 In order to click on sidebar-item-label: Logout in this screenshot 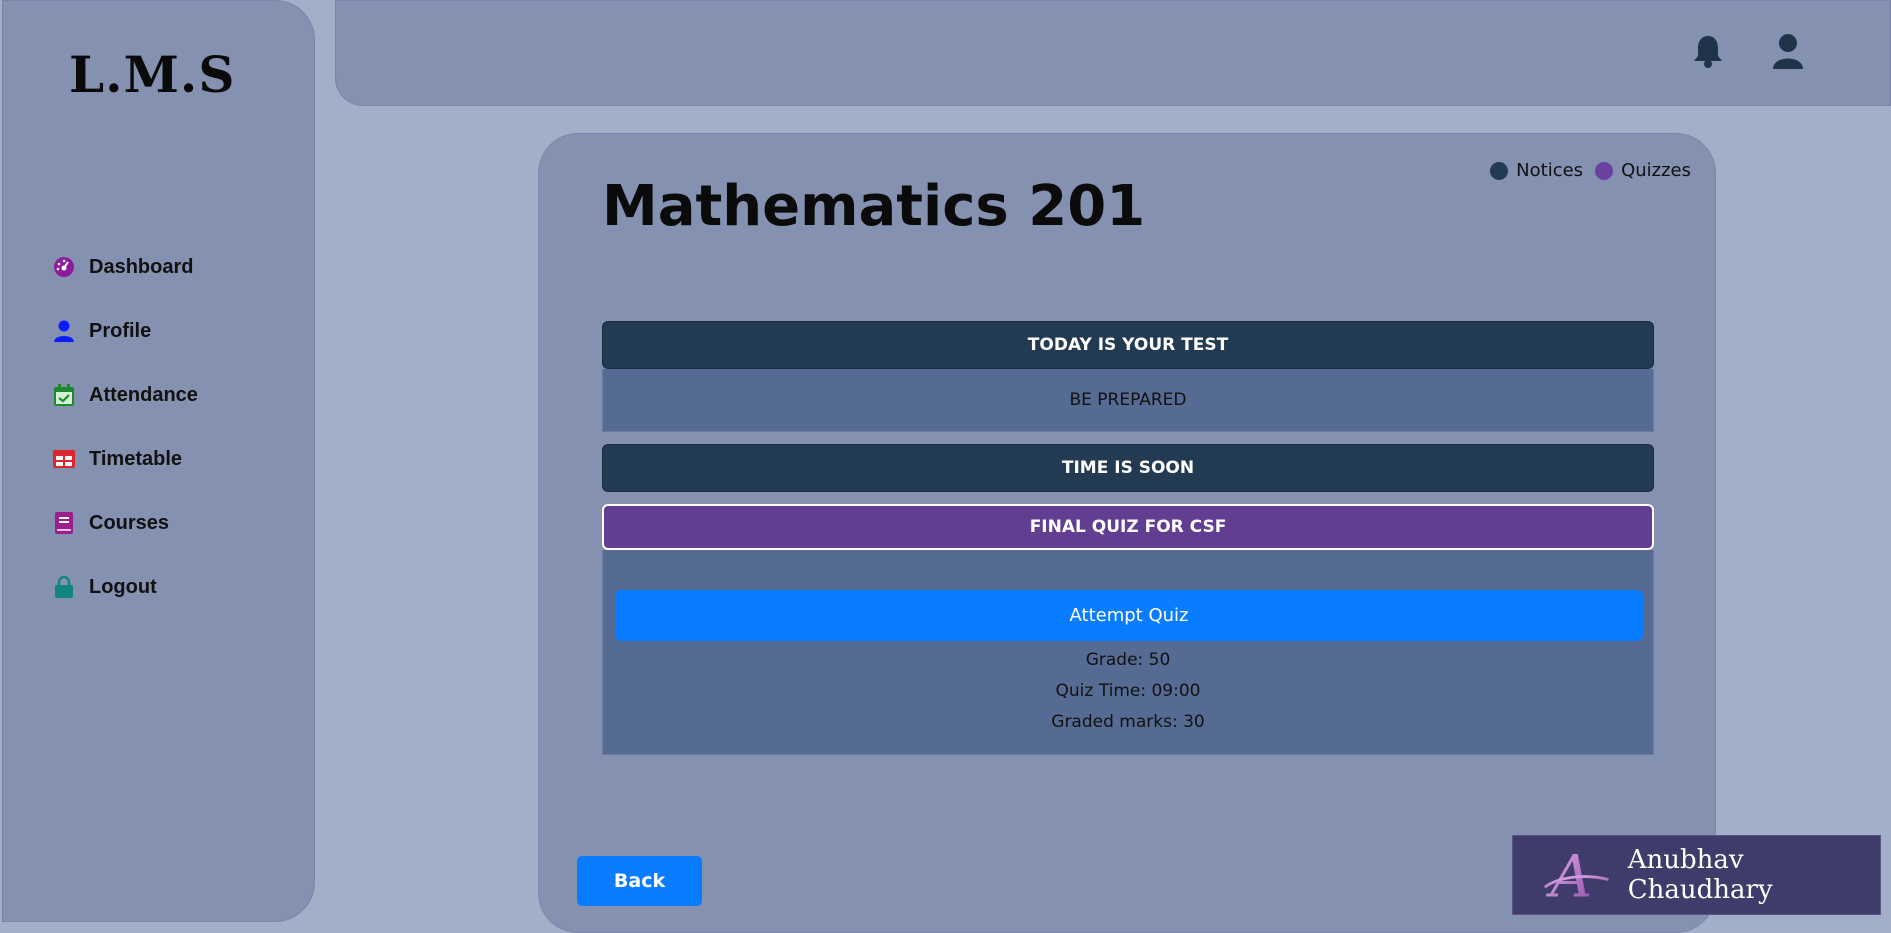, I will do `click(123, 586)`.